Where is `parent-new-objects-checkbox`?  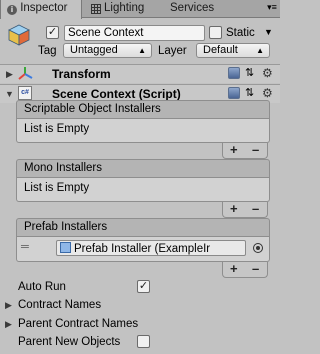
parent-new-objects-checkbox is located at coordinates (143, 341).